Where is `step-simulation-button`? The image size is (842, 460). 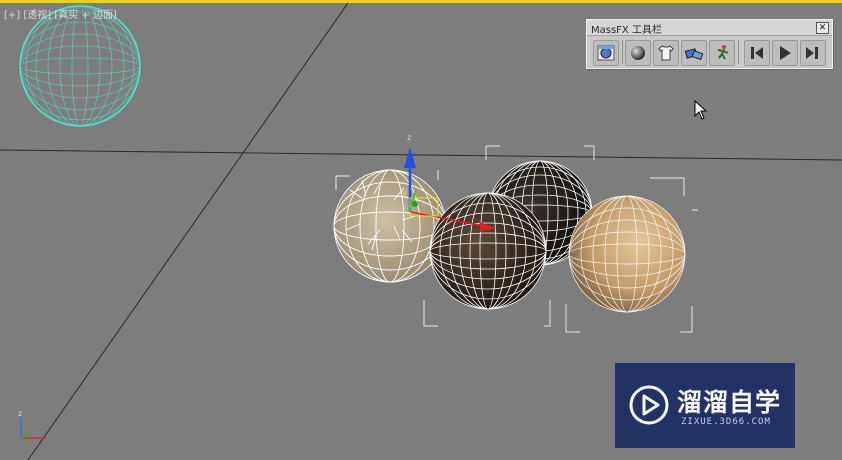
step-simulation-button is located at coordinates (813, 53).